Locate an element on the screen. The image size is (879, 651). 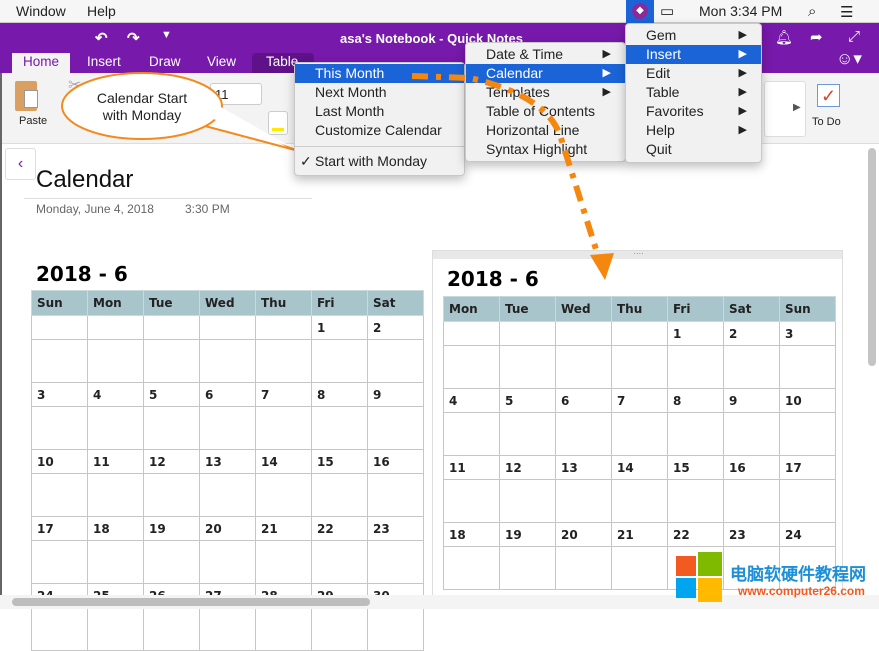
styles-gallery: ▶ is located at coordinates (785, 109).